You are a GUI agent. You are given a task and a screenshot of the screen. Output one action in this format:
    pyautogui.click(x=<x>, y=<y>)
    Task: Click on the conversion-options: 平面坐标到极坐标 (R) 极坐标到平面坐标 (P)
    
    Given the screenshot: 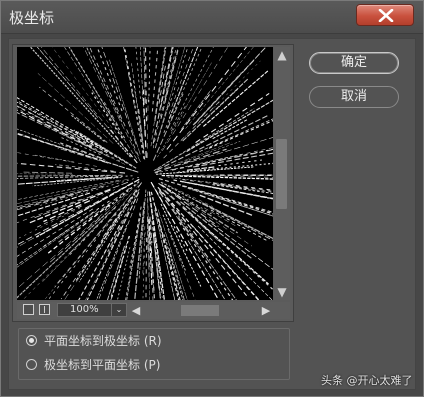 What is the action you would take?
    pyautogui.click(x=154, y=354)
    